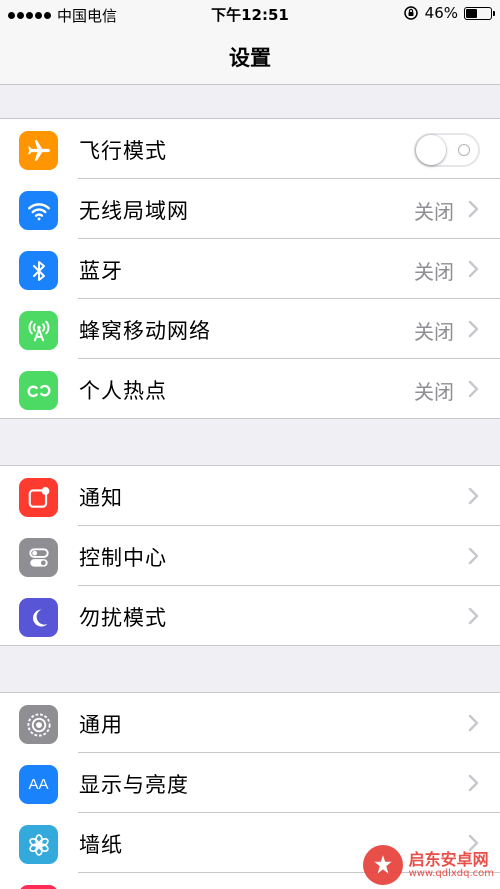 The image size is (500, 889). I want to click on settings-row-control-center: 控制中心, so click(250, 556).